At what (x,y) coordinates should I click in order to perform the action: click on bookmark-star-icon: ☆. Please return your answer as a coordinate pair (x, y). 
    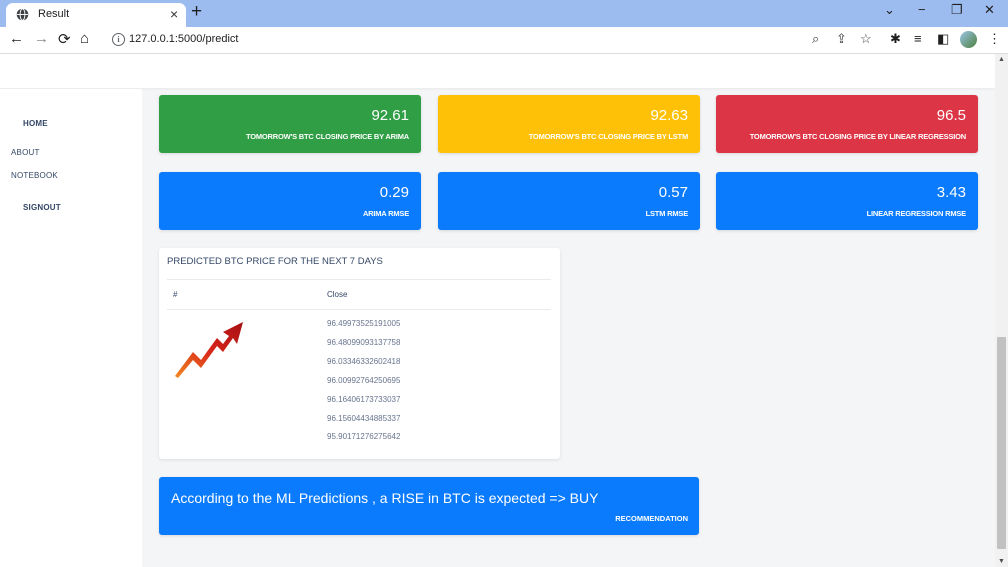
    Looking at the image, I should click on (866, 39).